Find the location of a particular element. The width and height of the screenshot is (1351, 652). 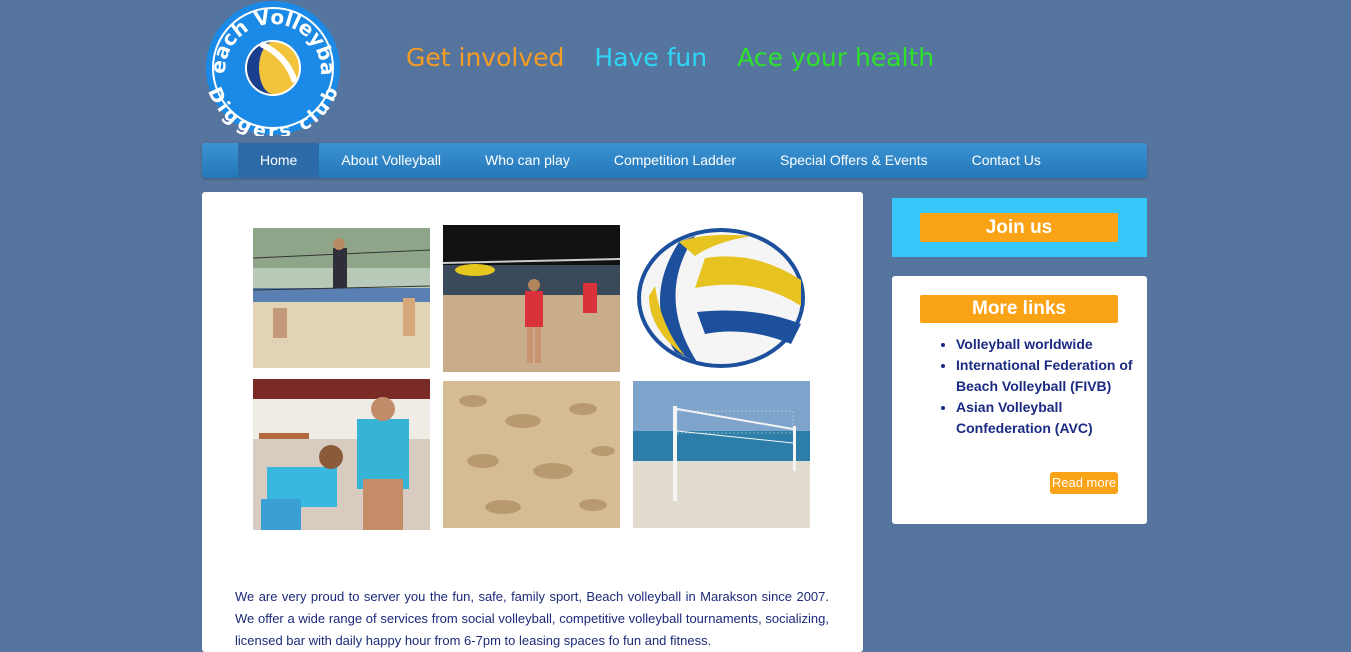

link-avc: Asian Volleyball Confederation (AVC) is located at coordinates (1056, 418).